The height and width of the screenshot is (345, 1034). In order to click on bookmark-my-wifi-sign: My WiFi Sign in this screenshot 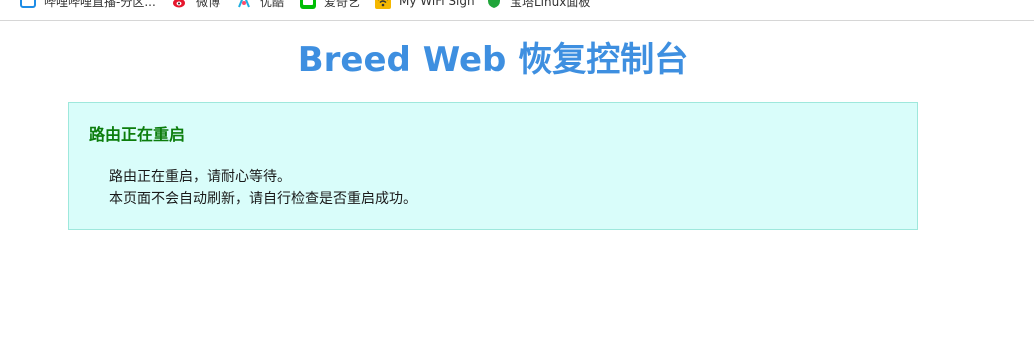, I will do `click(425, 5)`.